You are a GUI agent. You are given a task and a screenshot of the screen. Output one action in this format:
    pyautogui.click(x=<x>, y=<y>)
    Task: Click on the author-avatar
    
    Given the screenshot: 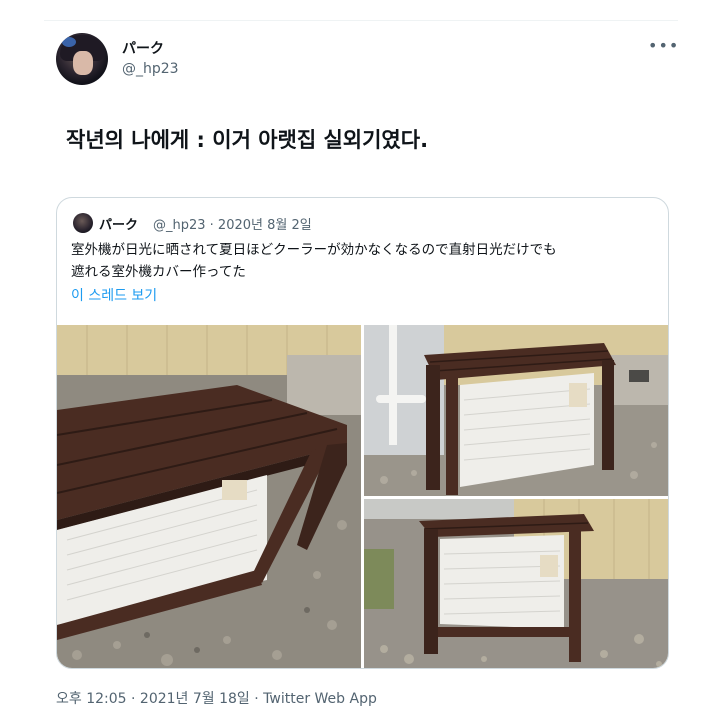 What is the action you would take?
    pyautogui.click(x=82, y=59)
    